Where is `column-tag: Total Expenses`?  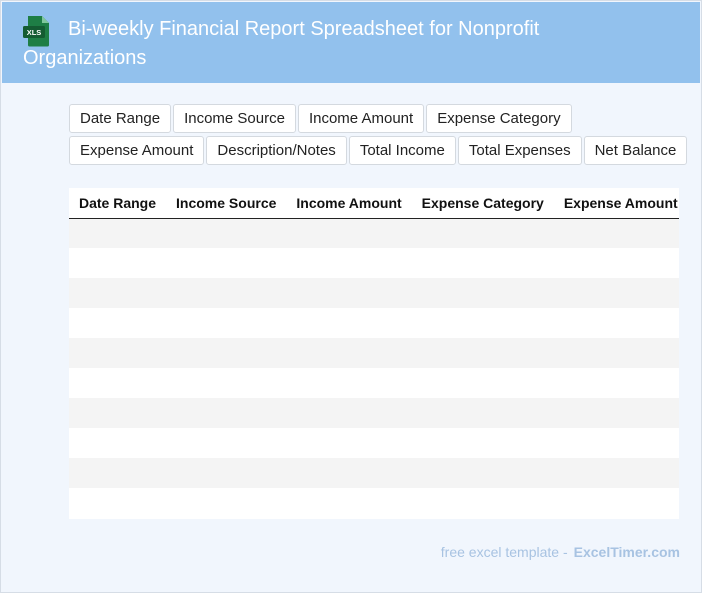
column-tag: Total Expenses is located at coordinates (519, 150).